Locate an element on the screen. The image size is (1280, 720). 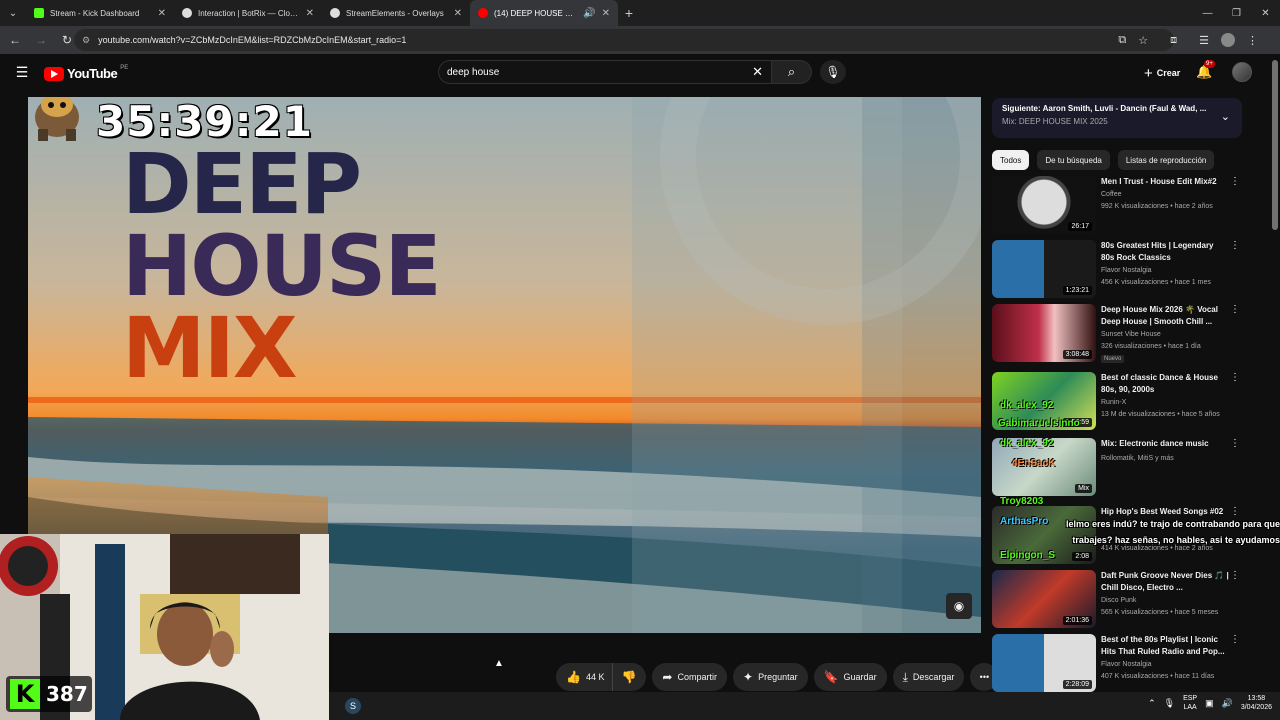
video-thumbnail: 1:23:21 is located at coordinates (1044, 269).